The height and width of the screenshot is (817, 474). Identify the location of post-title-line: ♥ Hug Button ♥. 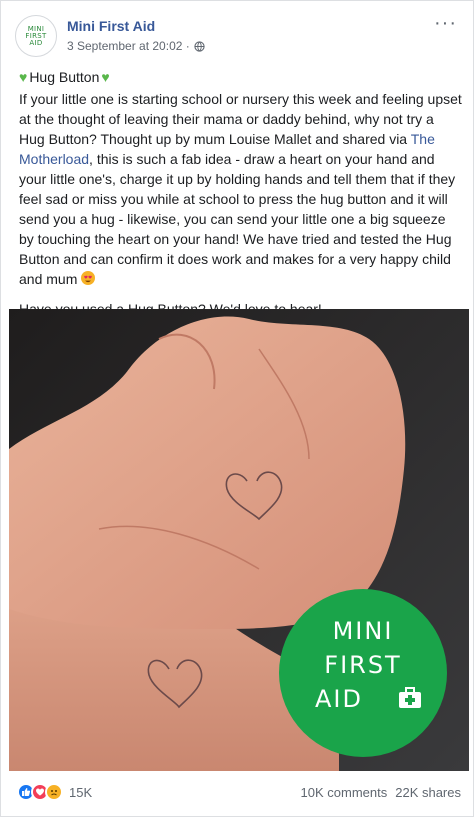
(241, 77).